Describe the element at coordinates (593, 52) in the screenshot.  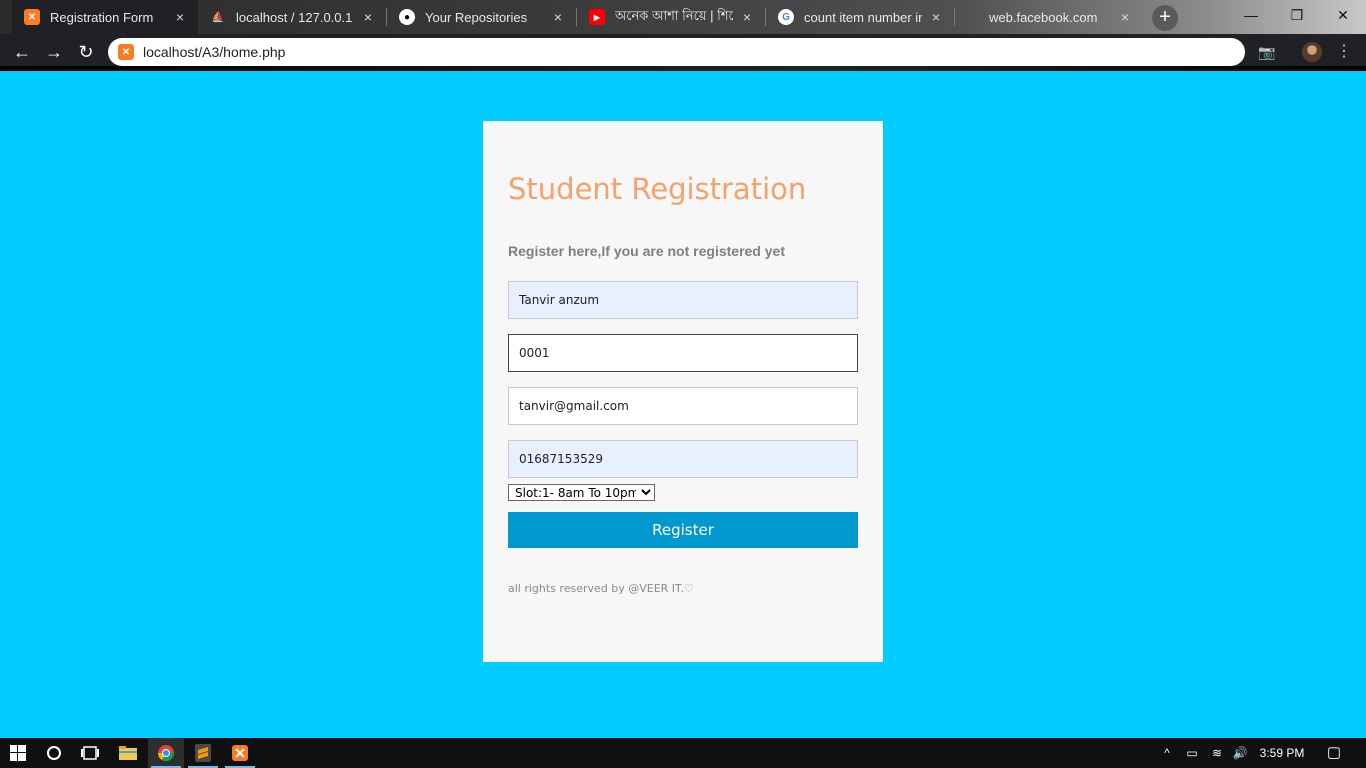
I see `url-input` at that location.